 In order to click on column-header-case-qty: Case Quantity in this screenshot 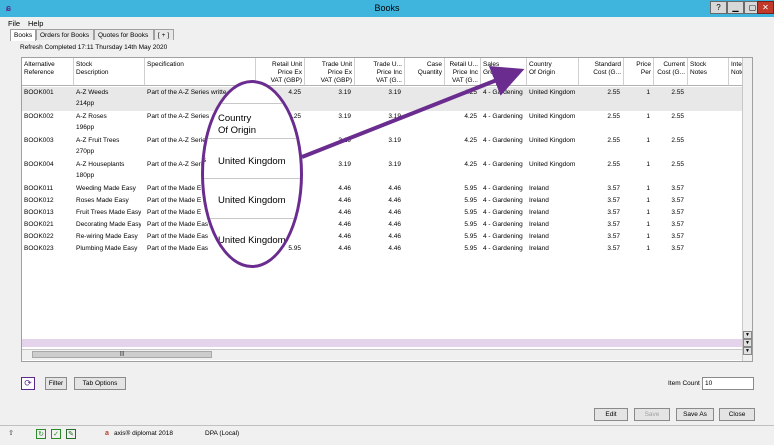, I will do `click(425, 72)`.